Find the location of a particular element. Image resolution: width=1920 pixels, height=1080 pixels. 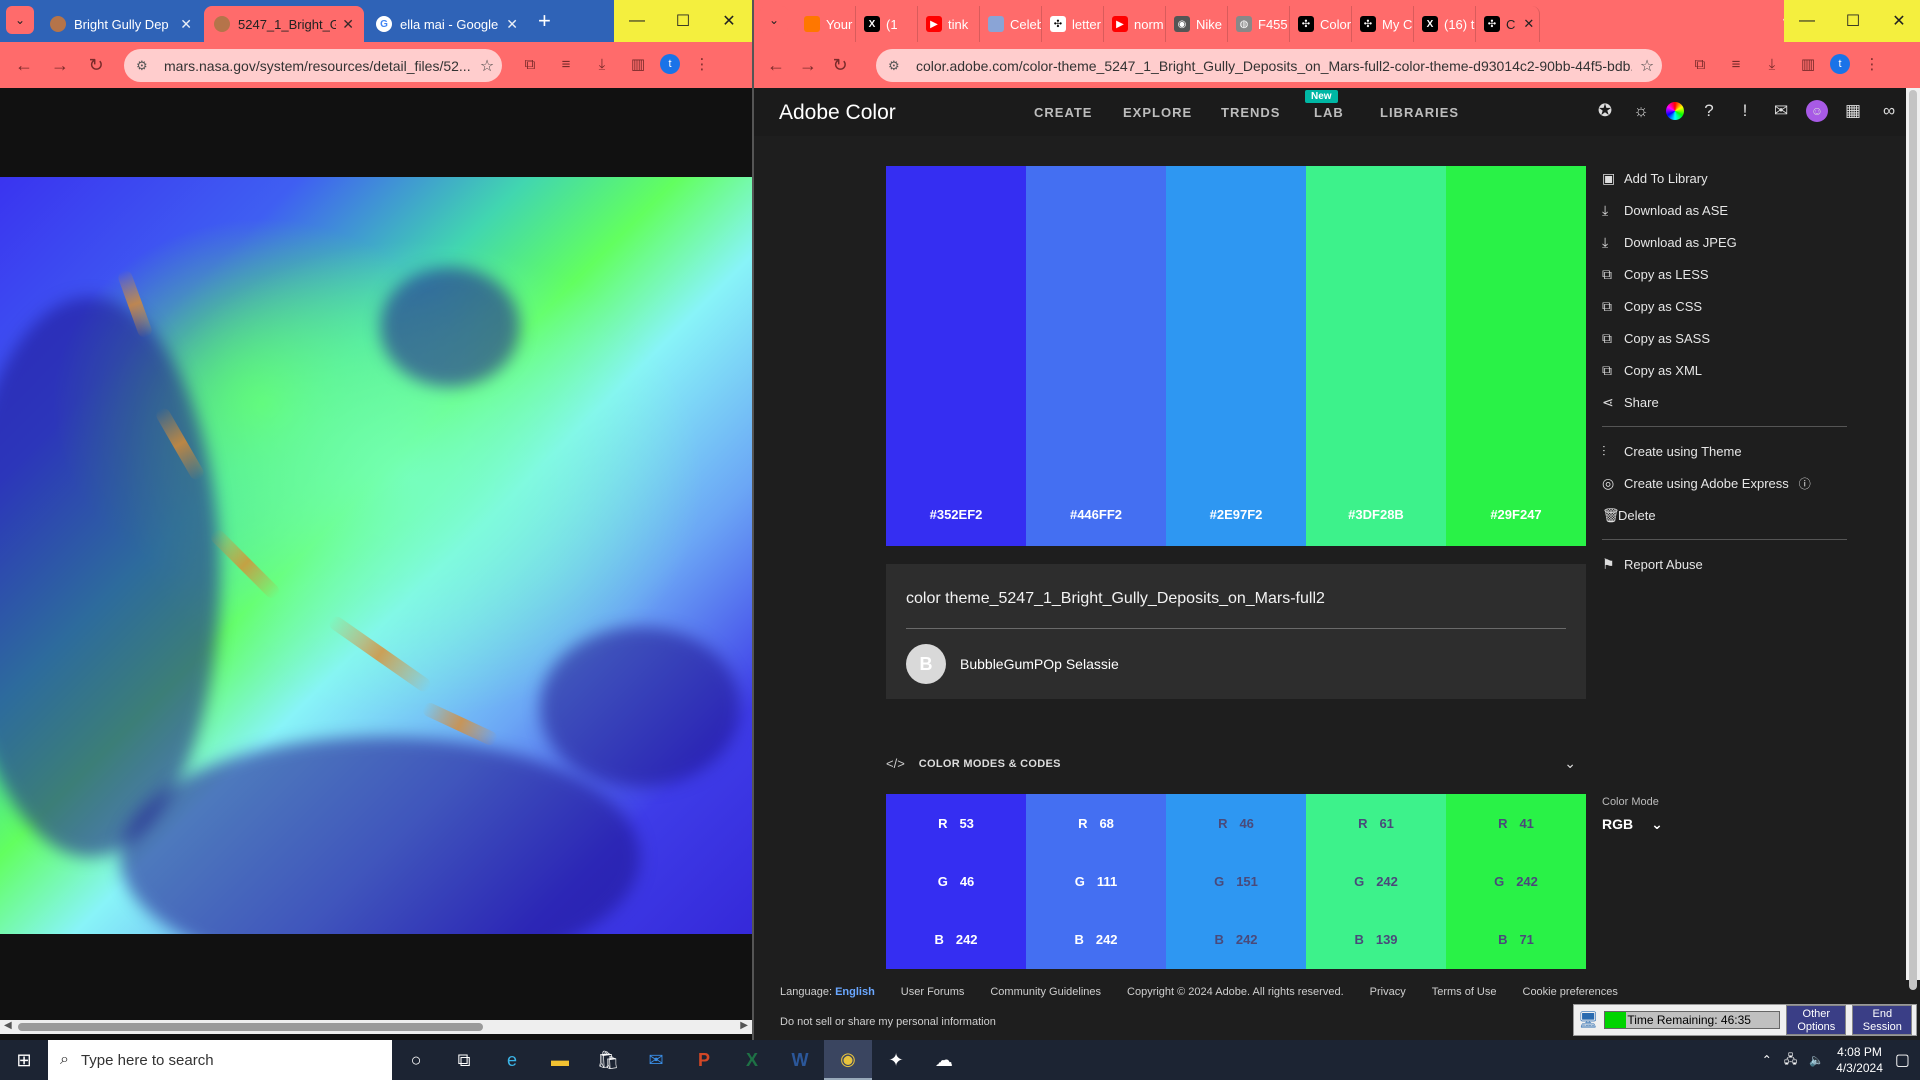

tab-x-16: X (16) t is located at coordinates (1446, 24).